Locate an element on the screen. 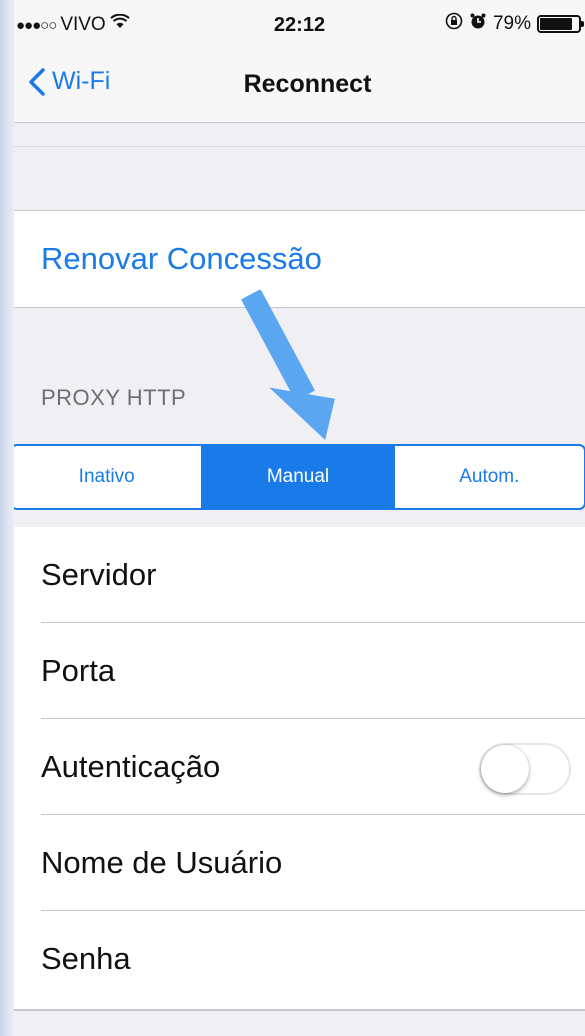 The image size is (585, 1036). section-spacer is located at coordinates (299, 178).